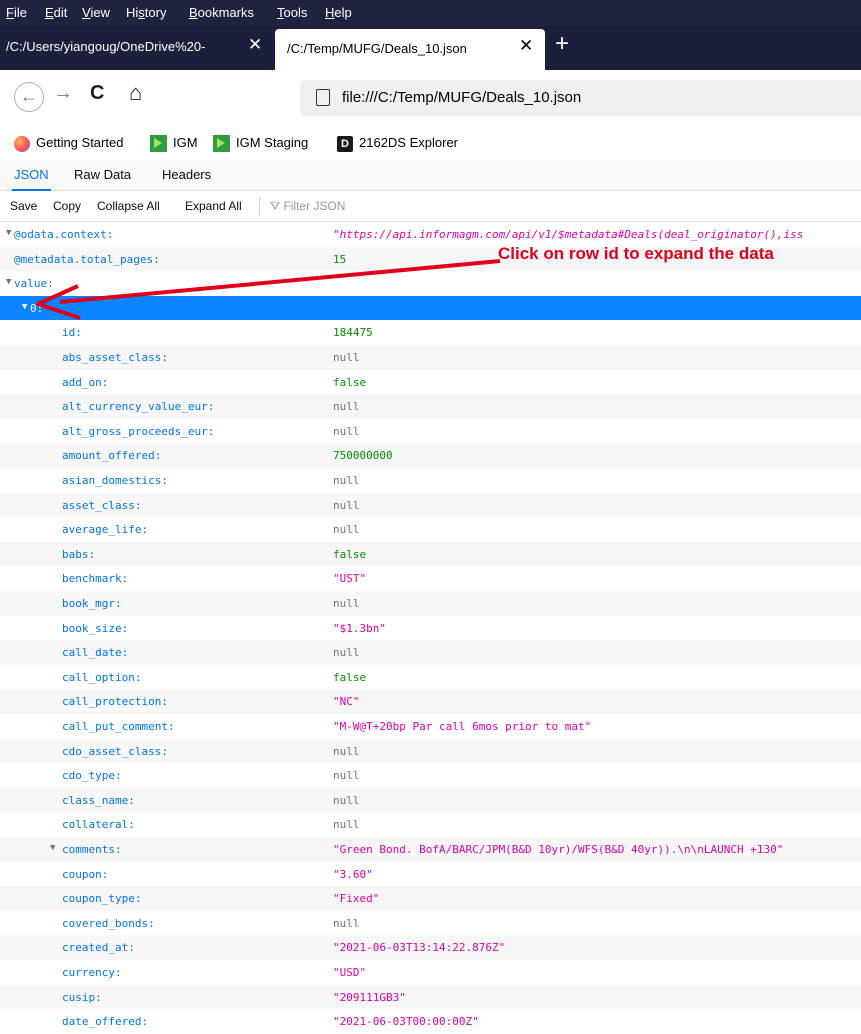  Describe the element at coordinates (101, 898) in the screenshot. I see `json-key: coupon_type:` at that location.